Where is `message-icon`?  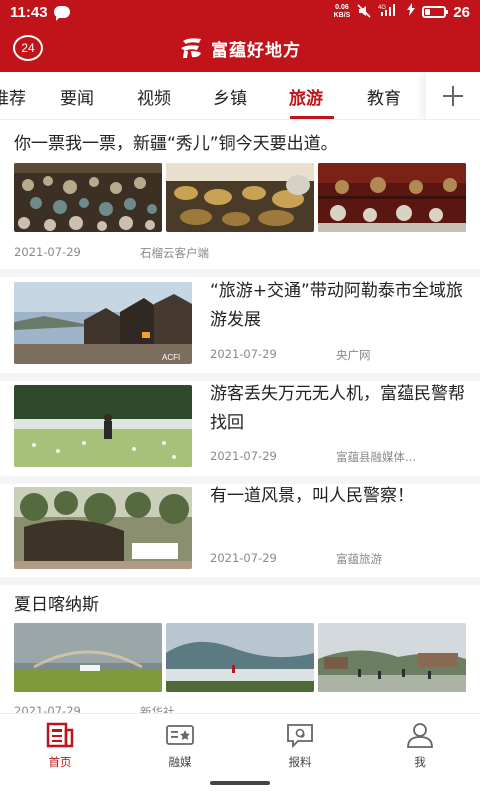 message-icon is located at coordinates (61, 13).